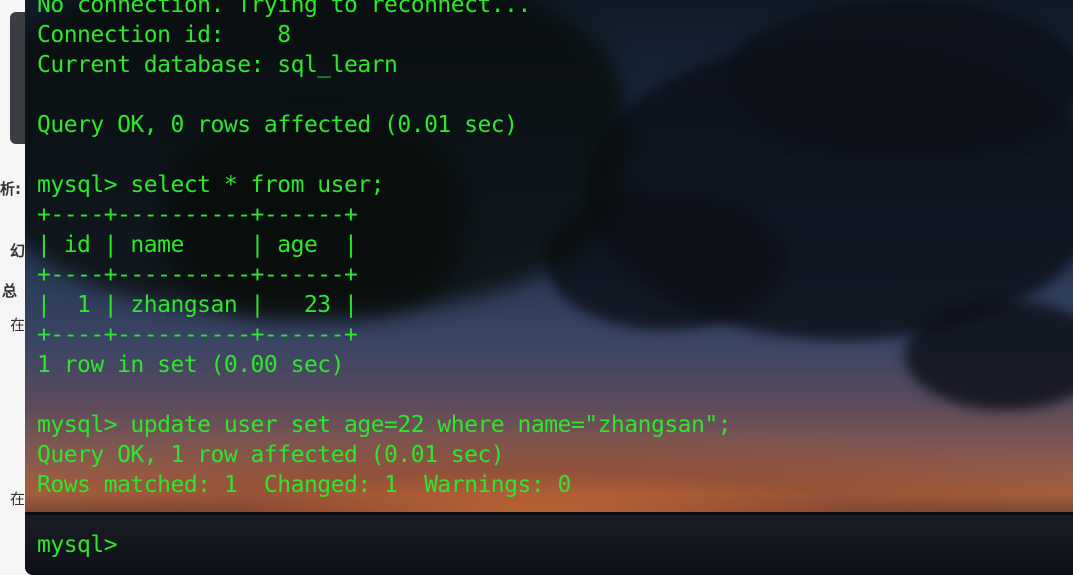 This screenshot has width=1073, height=575. What do you see at coordinates (384, 545) in the screenshot?
I see `terminal-prompt: mysql>` at bounding box center [384, 545].